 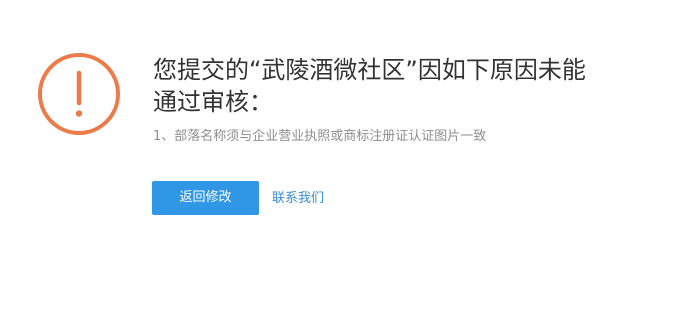 What do you see at coordinates (320, 136) in the screenshot?
I see `rejection-reason: 1、部落名称须与企业营业执照或商标注册证认证图片一致` at bounding box center [320, 136].